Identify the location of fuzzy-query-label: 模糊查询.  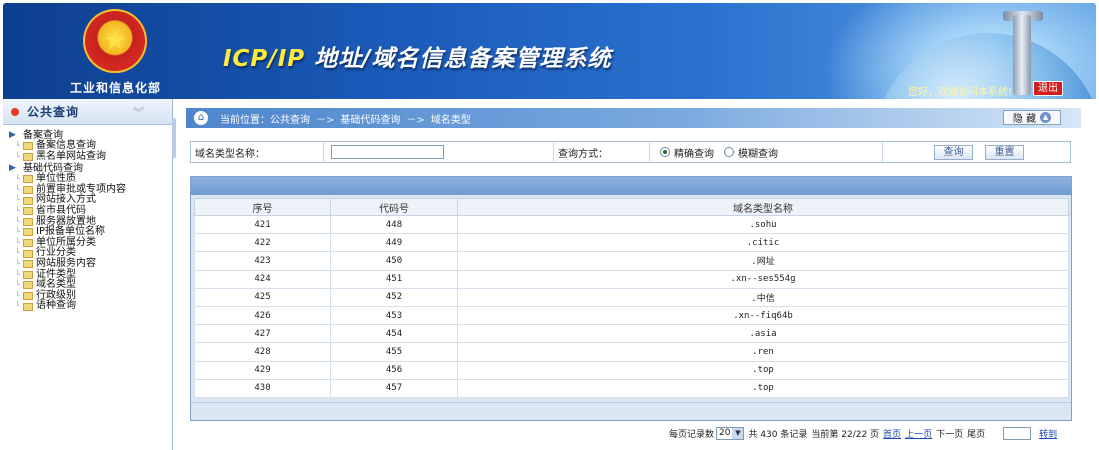
(758, 152).